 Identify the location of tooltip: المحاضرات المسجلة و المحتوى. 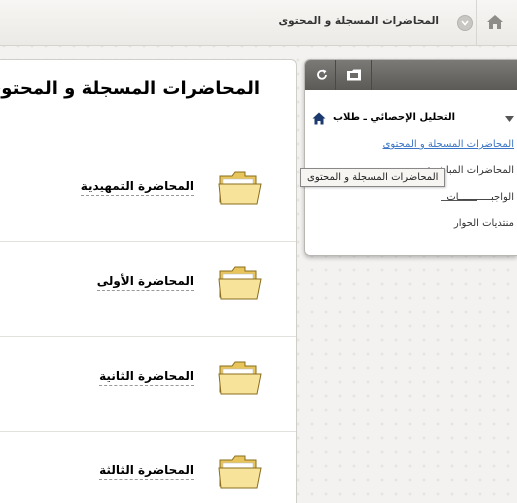
(373, 177).